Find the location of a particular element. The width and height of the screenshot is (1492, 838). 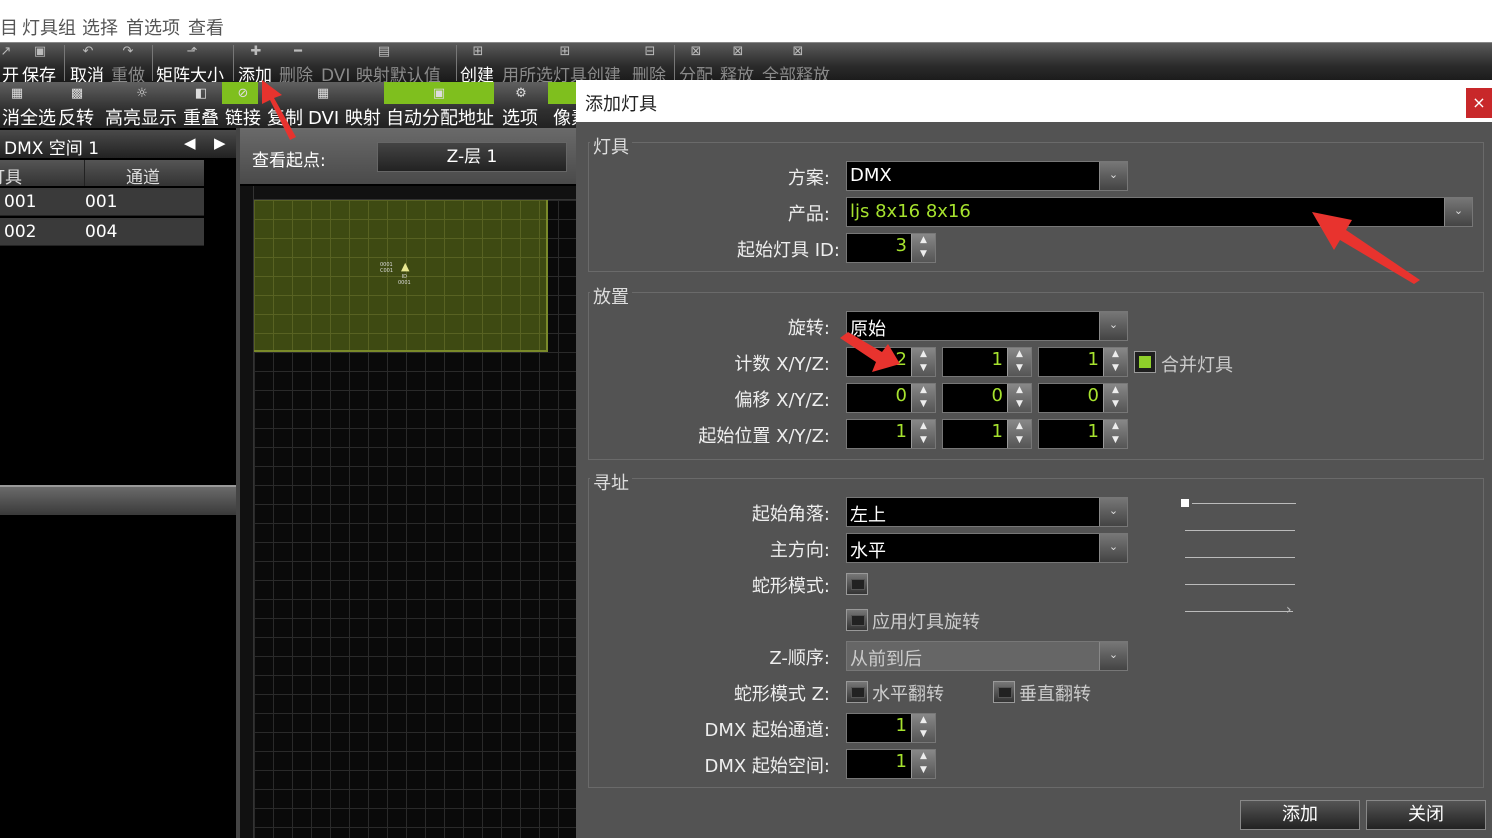

annotation-arrow-count is located at coordinates (870, 352).